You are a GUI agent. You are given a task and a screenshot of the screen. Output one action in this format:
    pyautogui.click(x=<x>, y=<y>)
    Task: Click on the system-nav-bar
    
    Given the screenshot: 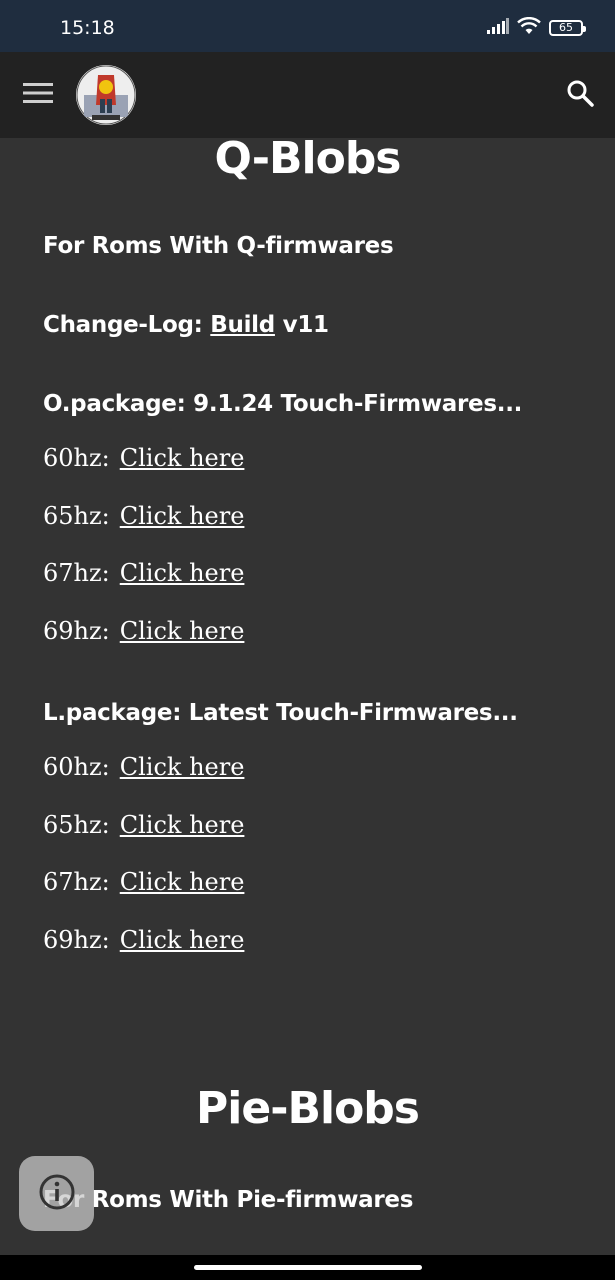 What is the action you would take?
    pyautogui.click(x=307, y=1267)
    